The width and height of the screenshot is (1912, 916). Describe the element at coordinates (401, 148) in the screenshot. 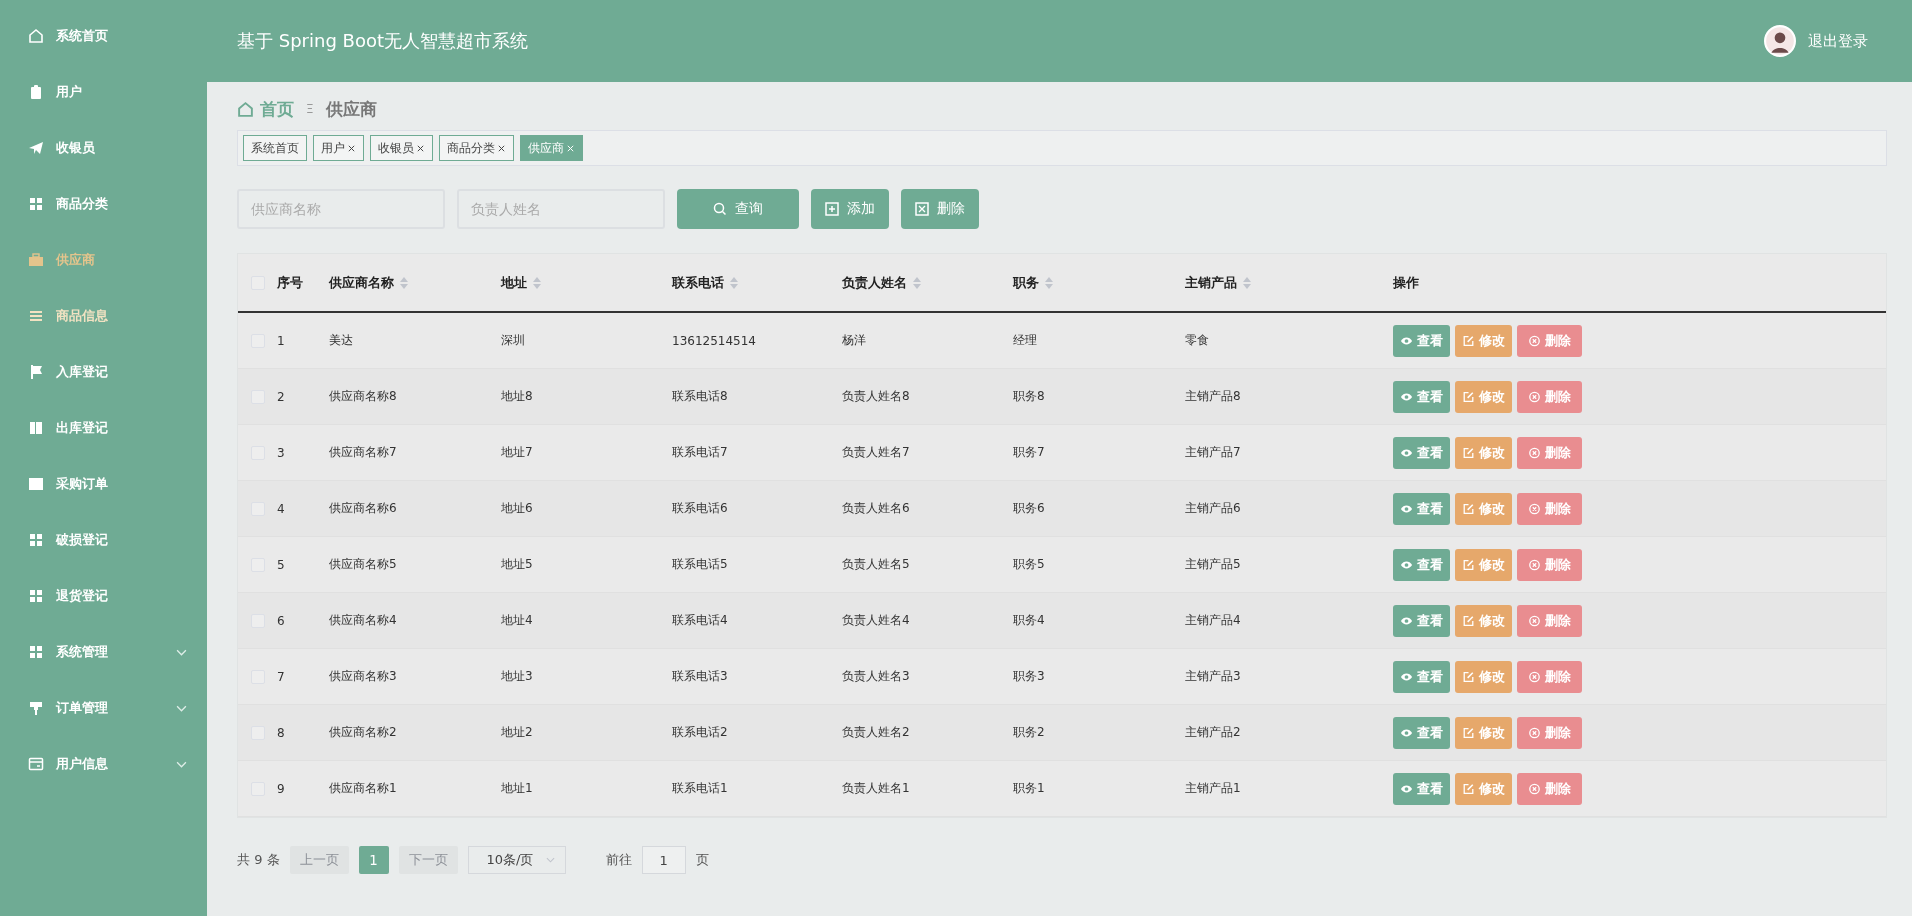

I see `page-tab: 收银员` at that location.